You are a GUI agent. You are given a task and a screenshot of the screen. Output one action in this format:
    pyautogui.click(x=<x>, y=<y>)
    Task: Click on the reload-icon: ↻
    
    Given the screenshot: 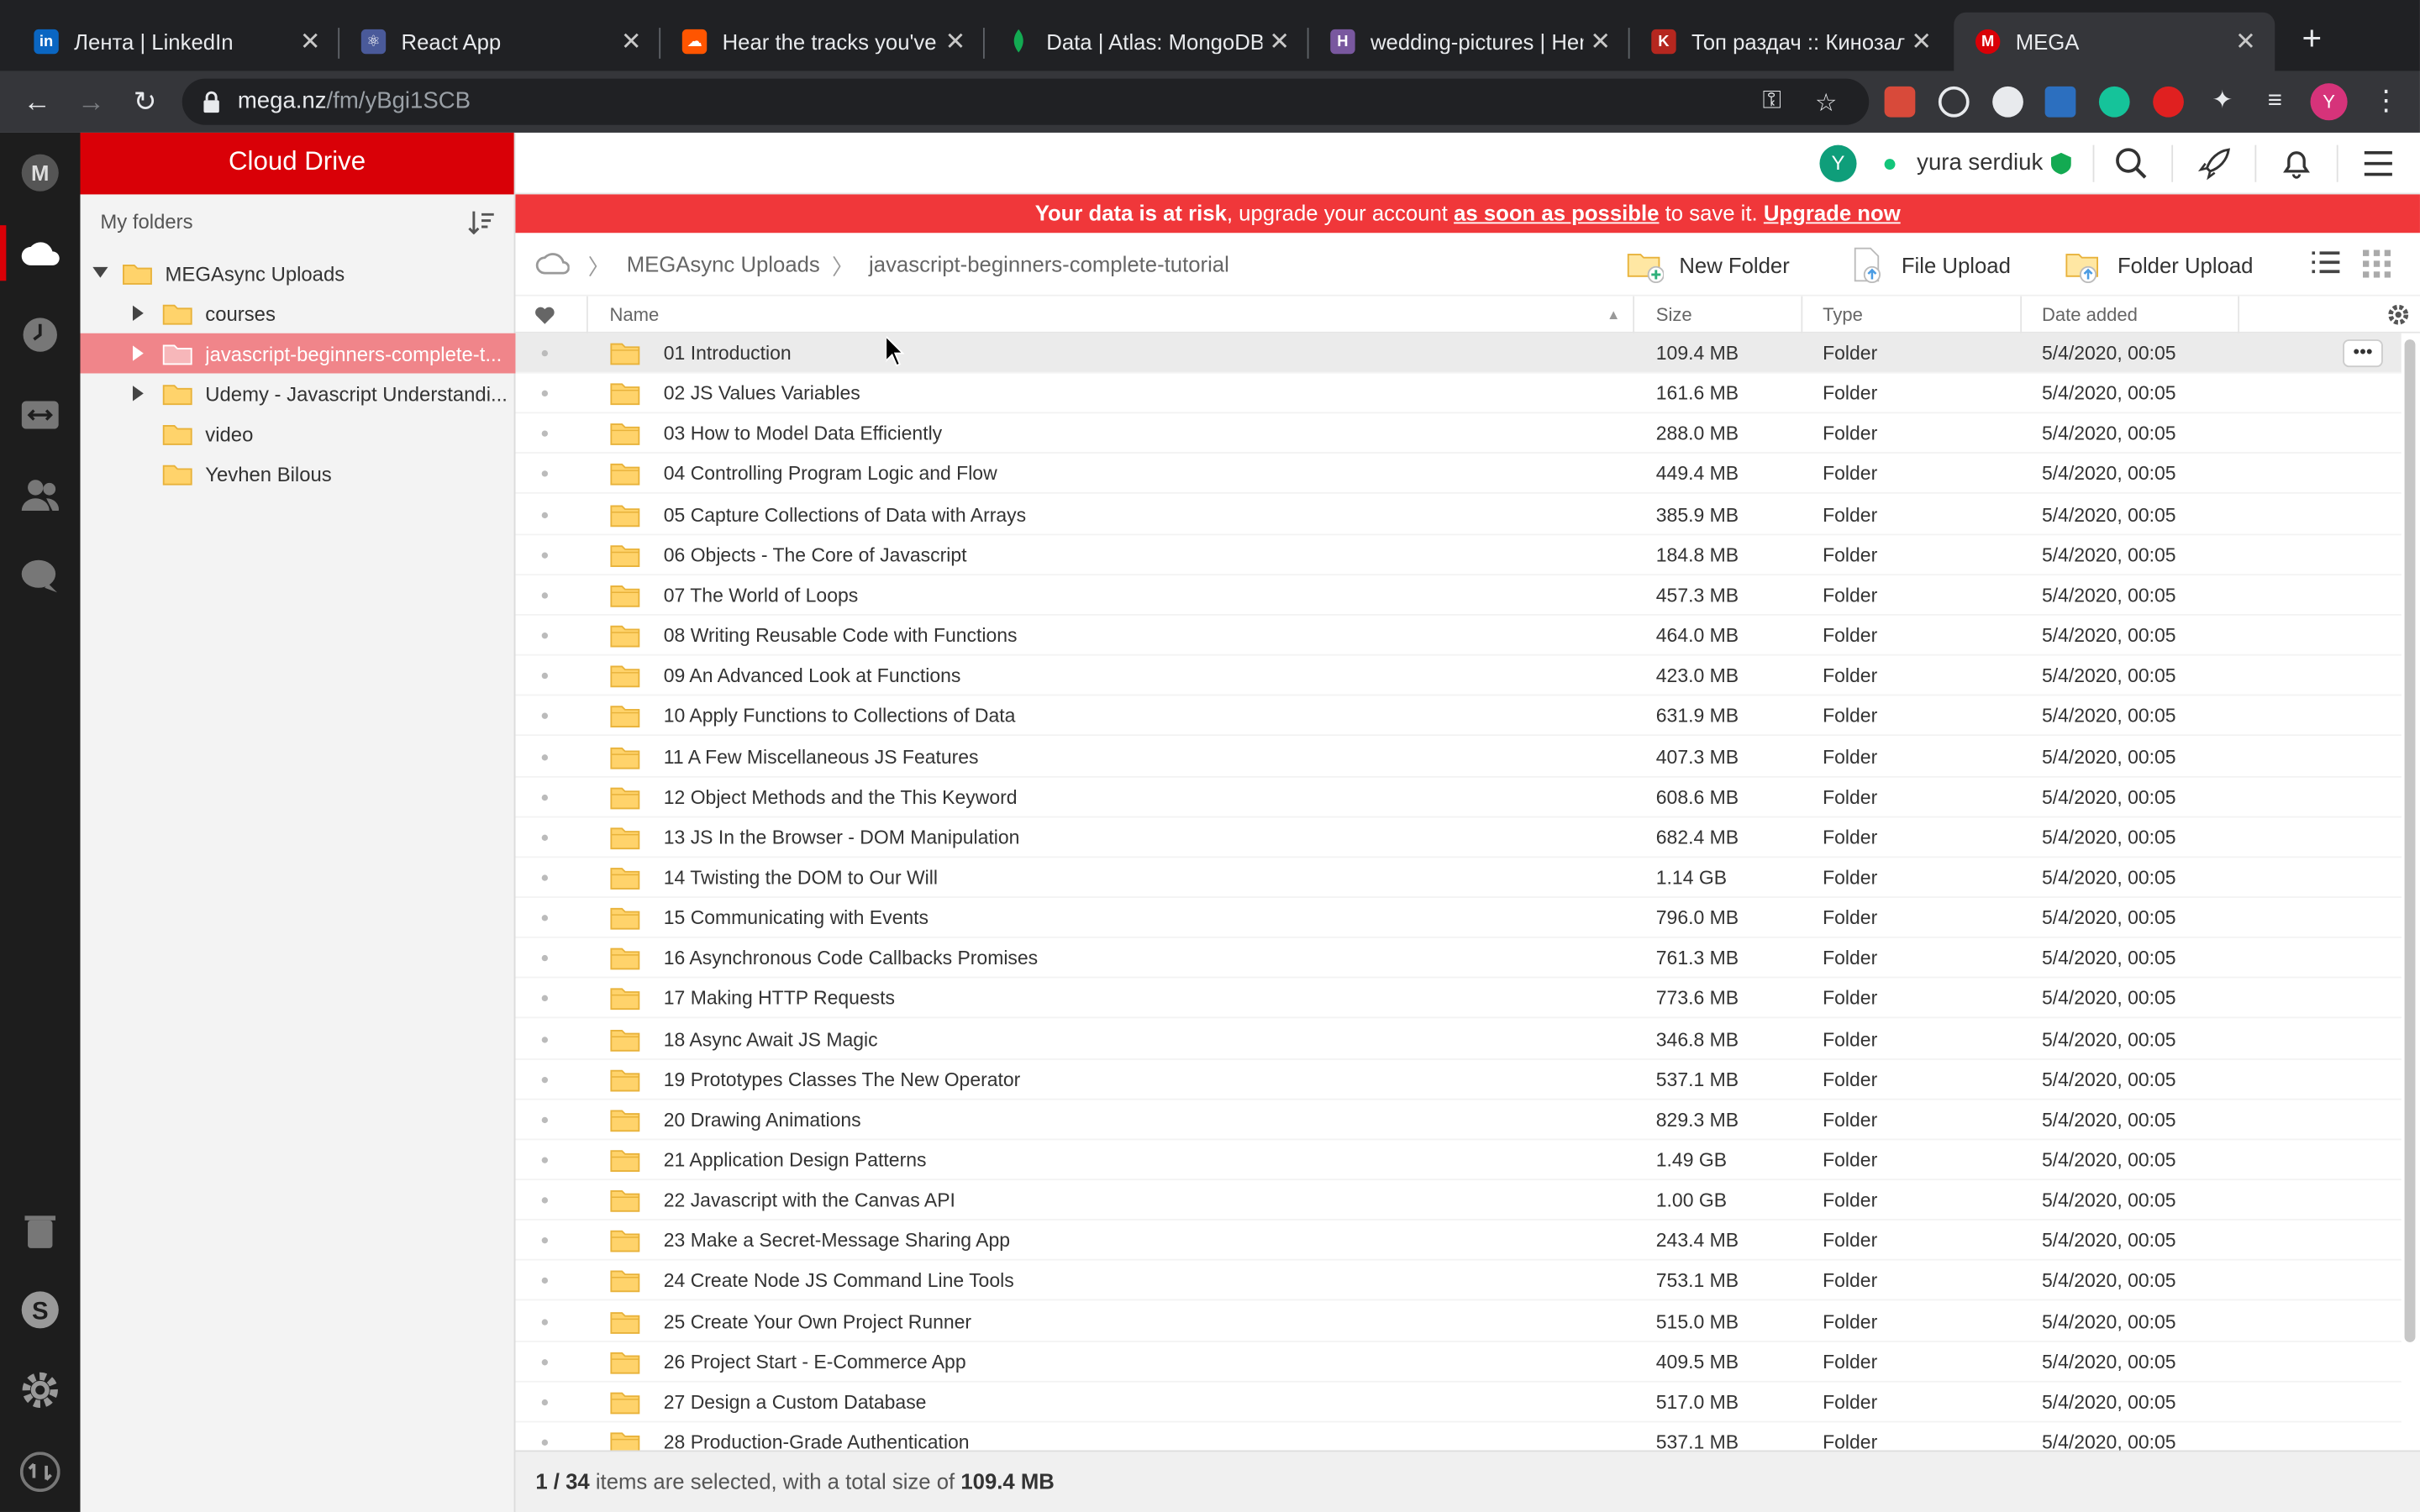 What is the action you would take?
    pyautogui.click(x=144, y=101)
    